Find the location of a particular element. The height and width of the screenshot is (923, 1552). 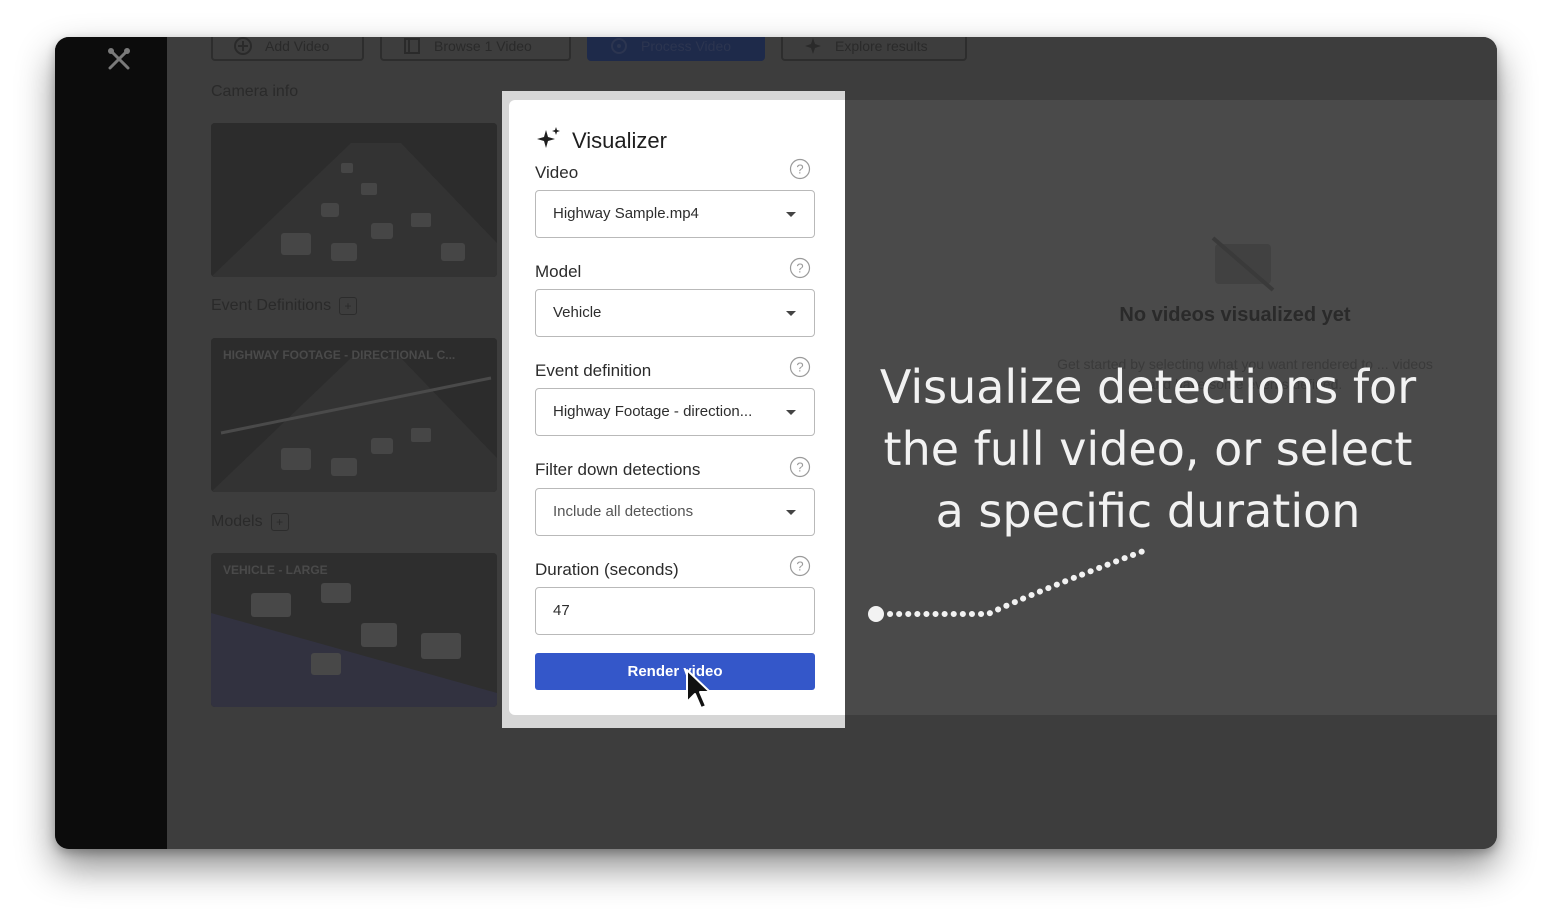

video-select-value: Highway Sample.mp4 is located at coordinates (626, 213).